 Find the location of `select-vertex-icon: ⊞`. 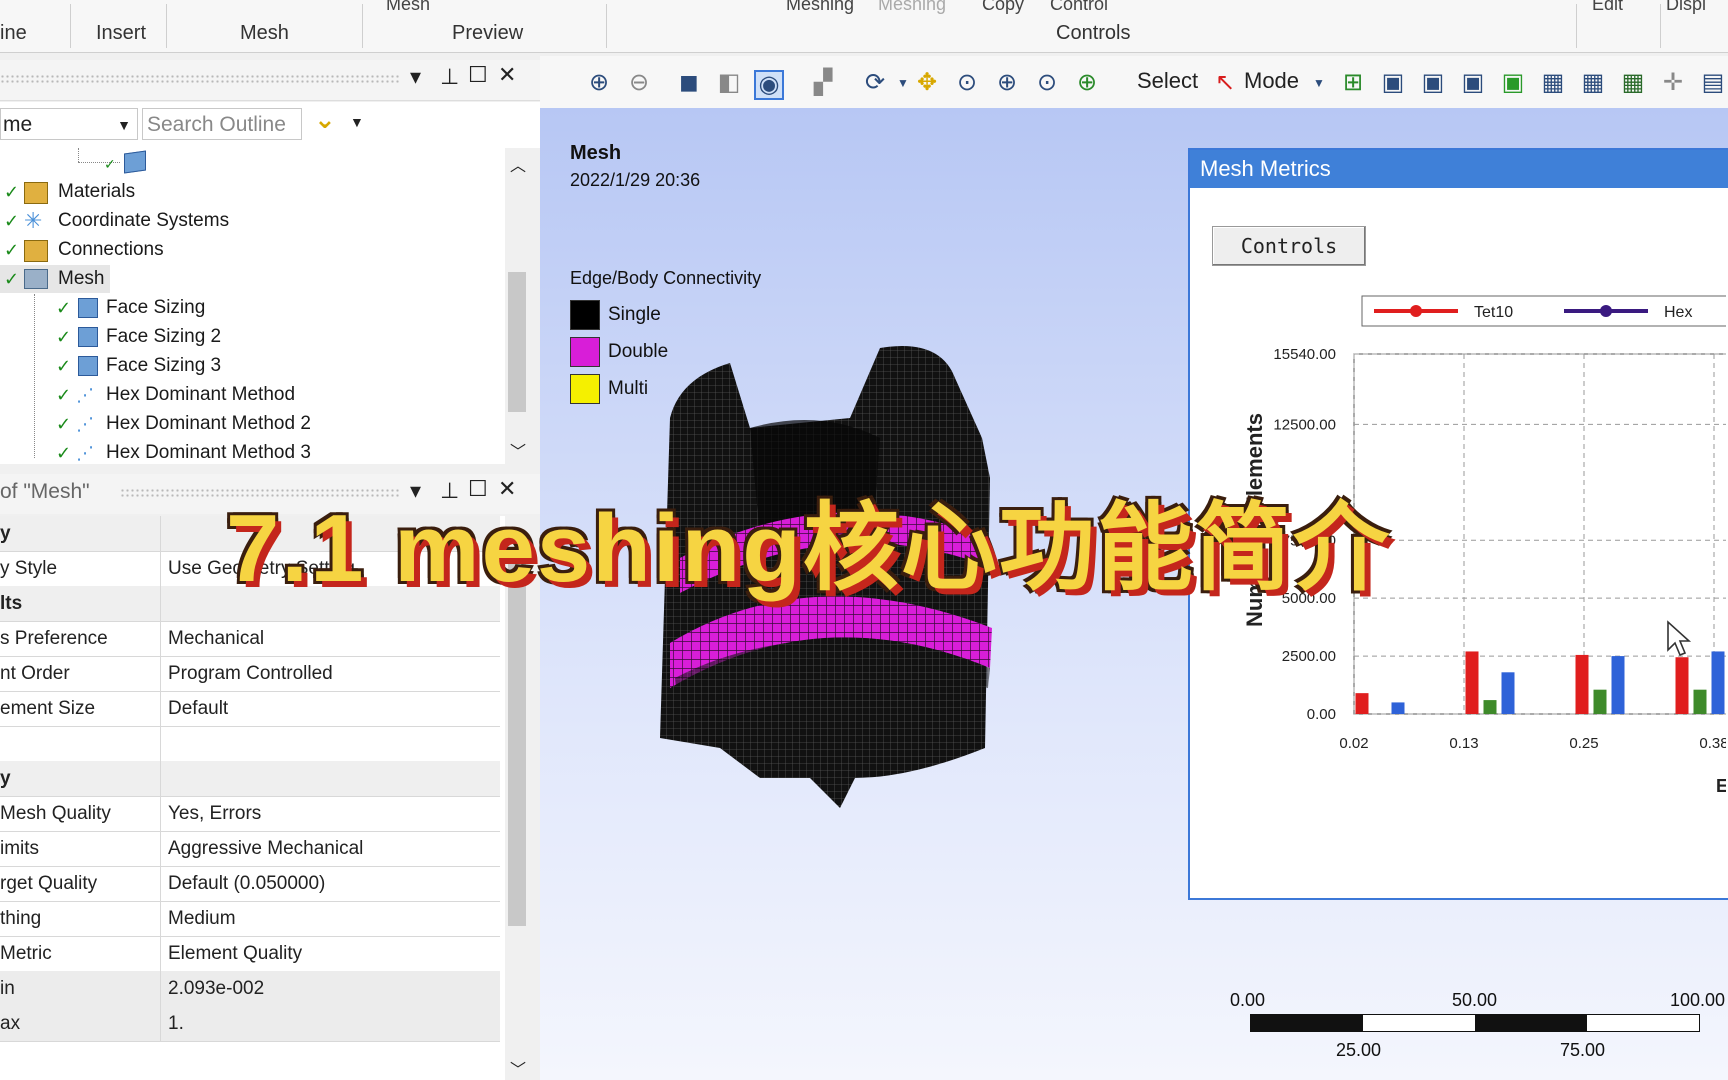

select-vertex-icon: ⊞ is located at coordinates (1353, 83).